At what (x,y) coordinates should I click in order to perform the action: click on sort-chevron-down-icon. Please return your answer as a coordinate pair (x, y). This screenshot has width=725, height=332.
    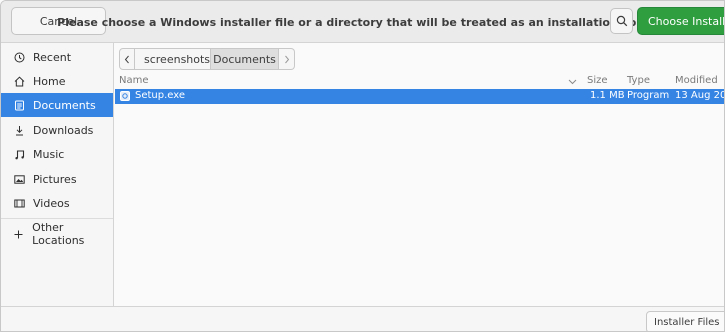
    Looking at the image, I should click on (572, 82).